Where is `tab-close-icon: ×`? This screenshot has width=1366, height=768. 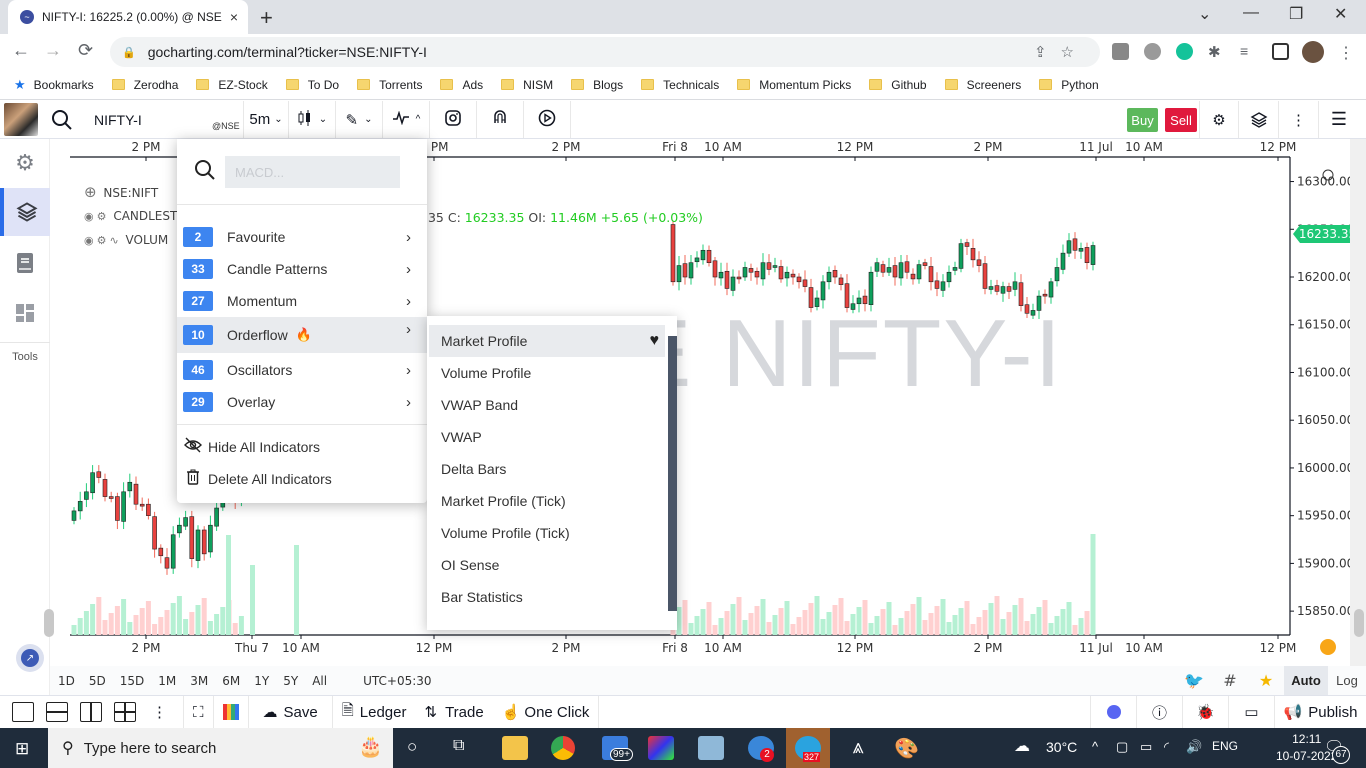 tab-close-icon: × is located at coordinates (234, 17).